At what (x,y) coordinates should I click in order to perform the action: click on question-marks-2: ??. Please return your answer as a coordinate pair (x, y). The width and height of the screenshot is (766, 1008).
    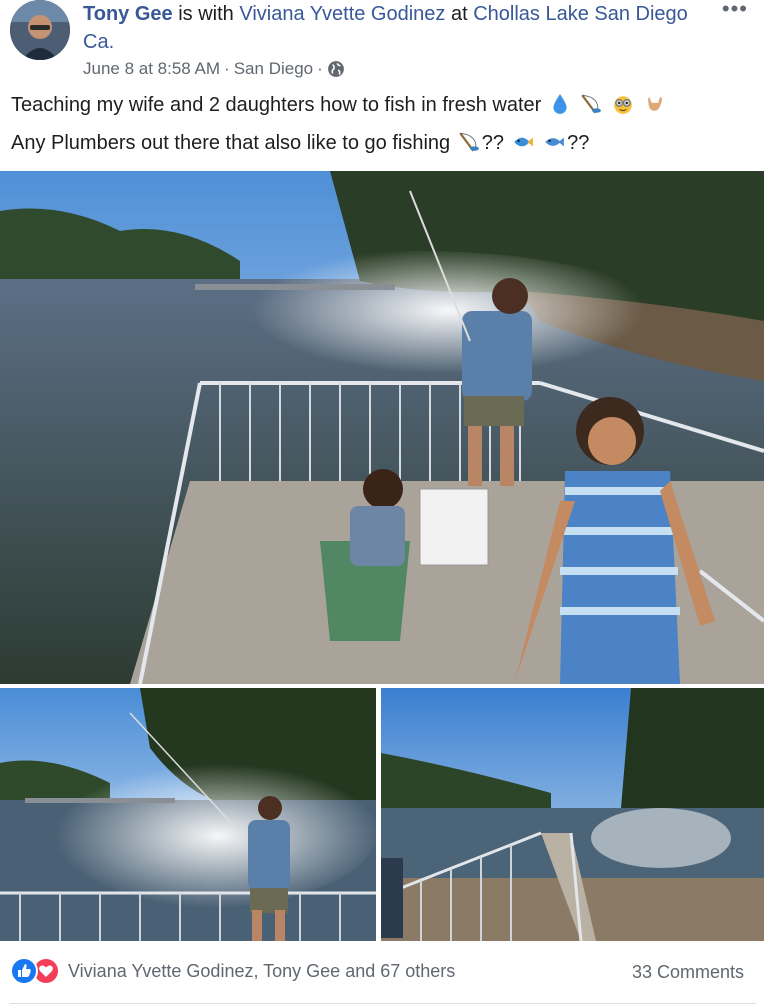
    Looking at the image, I should click on (578, 143).